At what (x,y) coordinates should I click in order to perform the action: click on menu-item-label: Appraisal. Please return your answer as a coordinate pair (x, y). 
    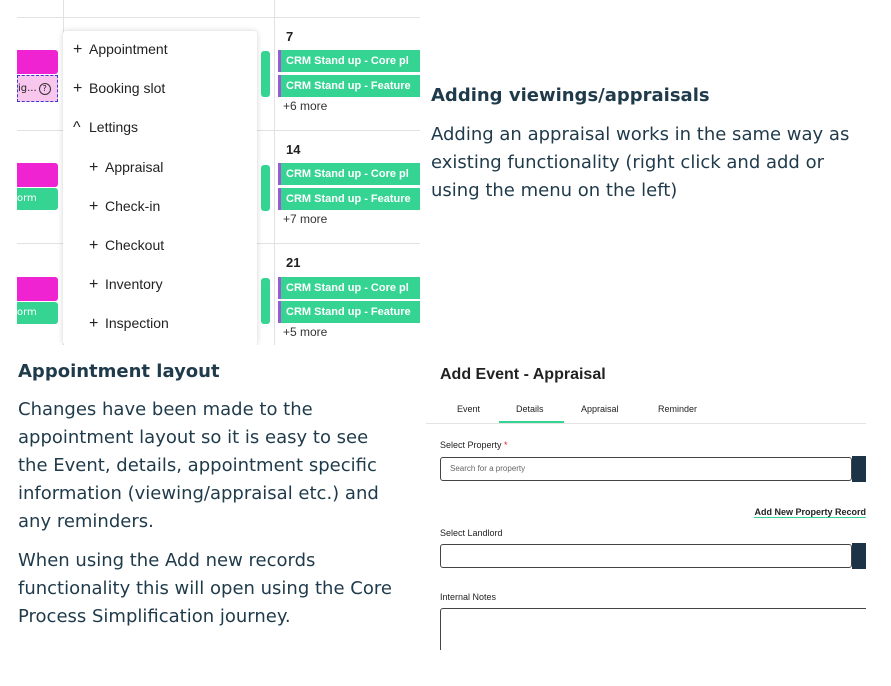
    Looking at the image, I should click on (134, 167).